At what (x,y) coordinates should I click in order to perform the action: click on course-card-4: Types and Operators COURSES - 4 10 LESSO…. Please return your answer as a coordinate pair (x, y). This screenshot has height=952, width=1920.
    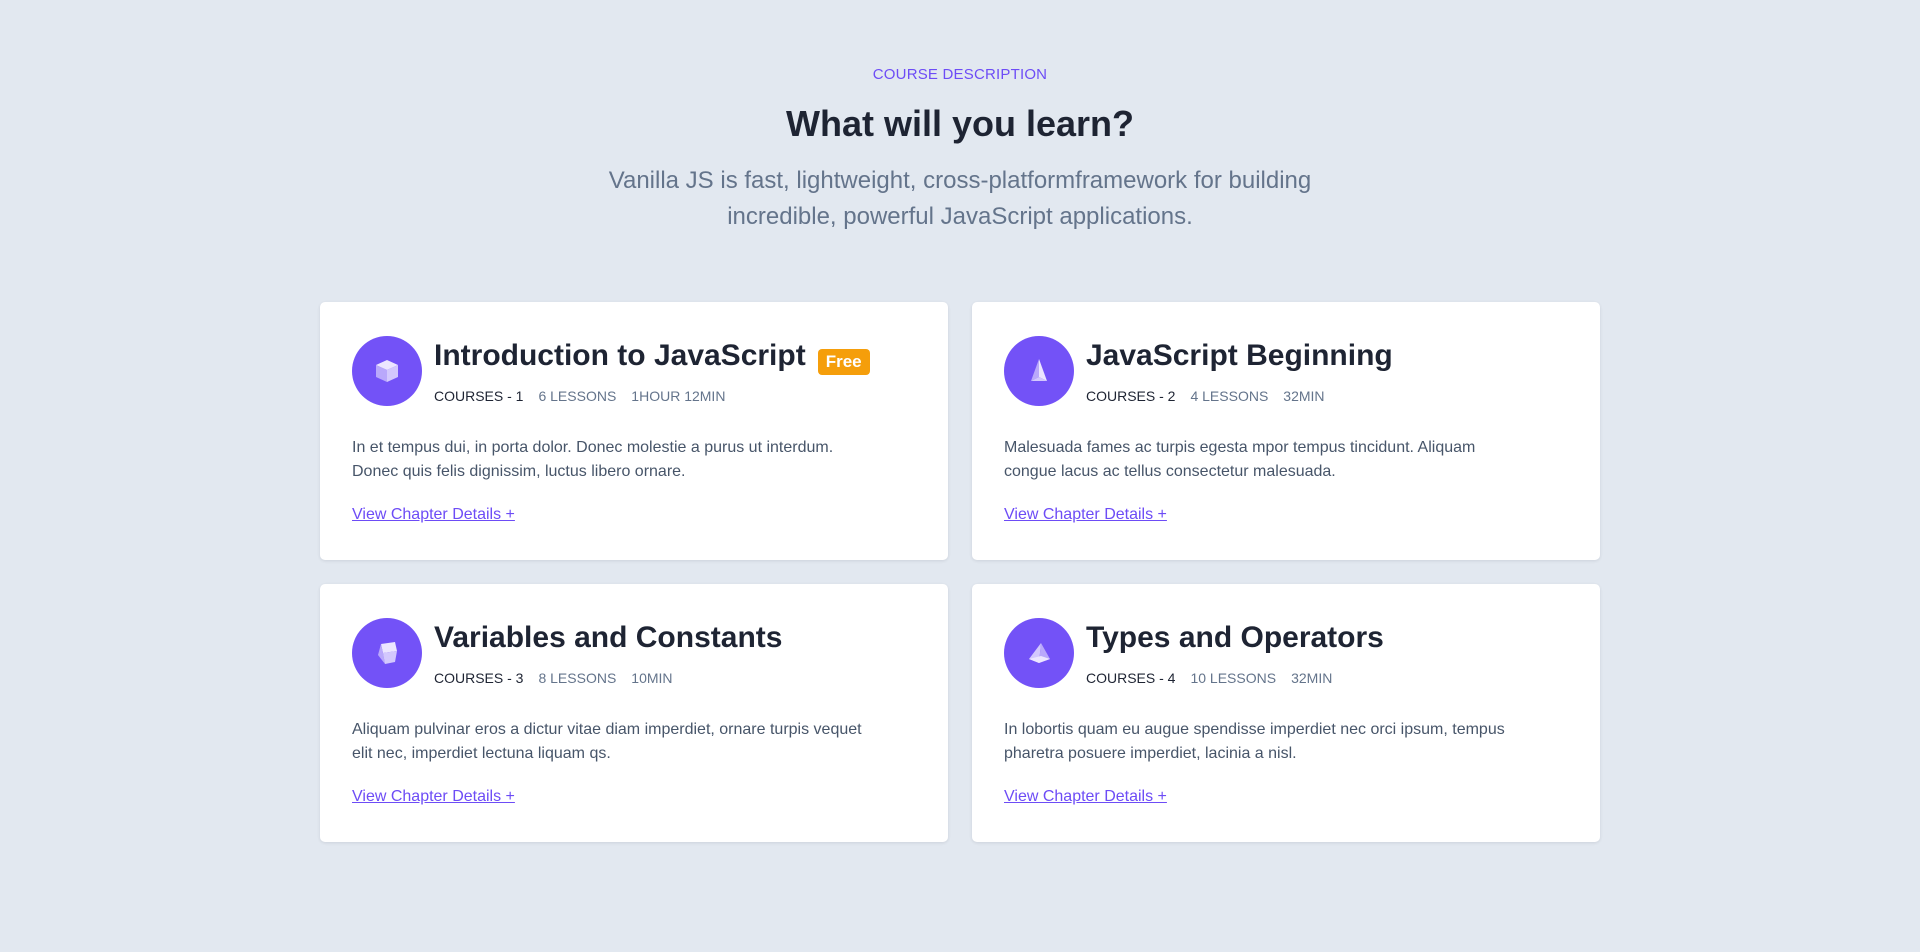
    Looking at the image, I should click on (1286, 713).